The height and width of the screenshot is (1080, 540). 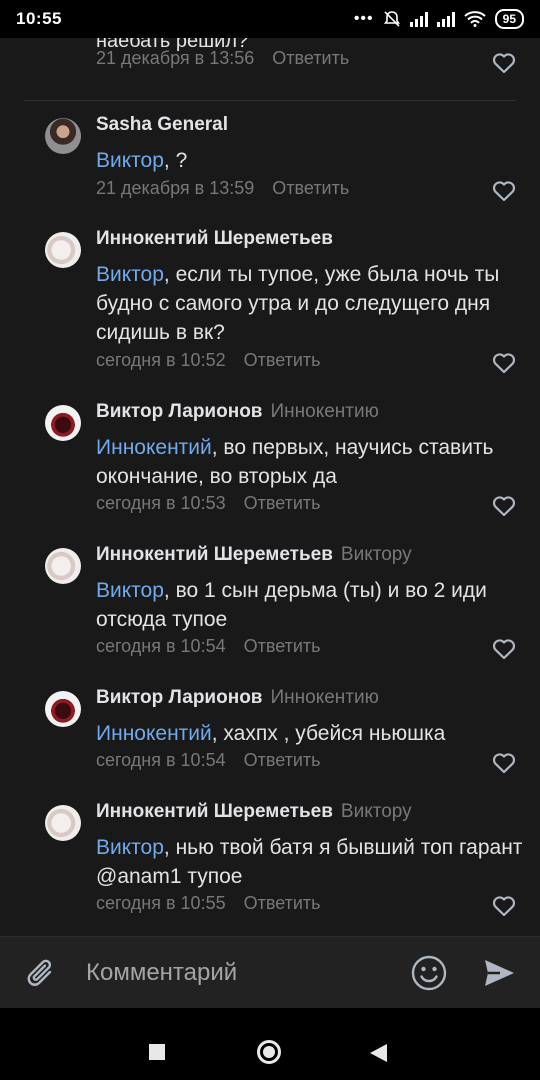 I want to click on comment-date: сегодня в 10:53, so click(x=161, y=503).